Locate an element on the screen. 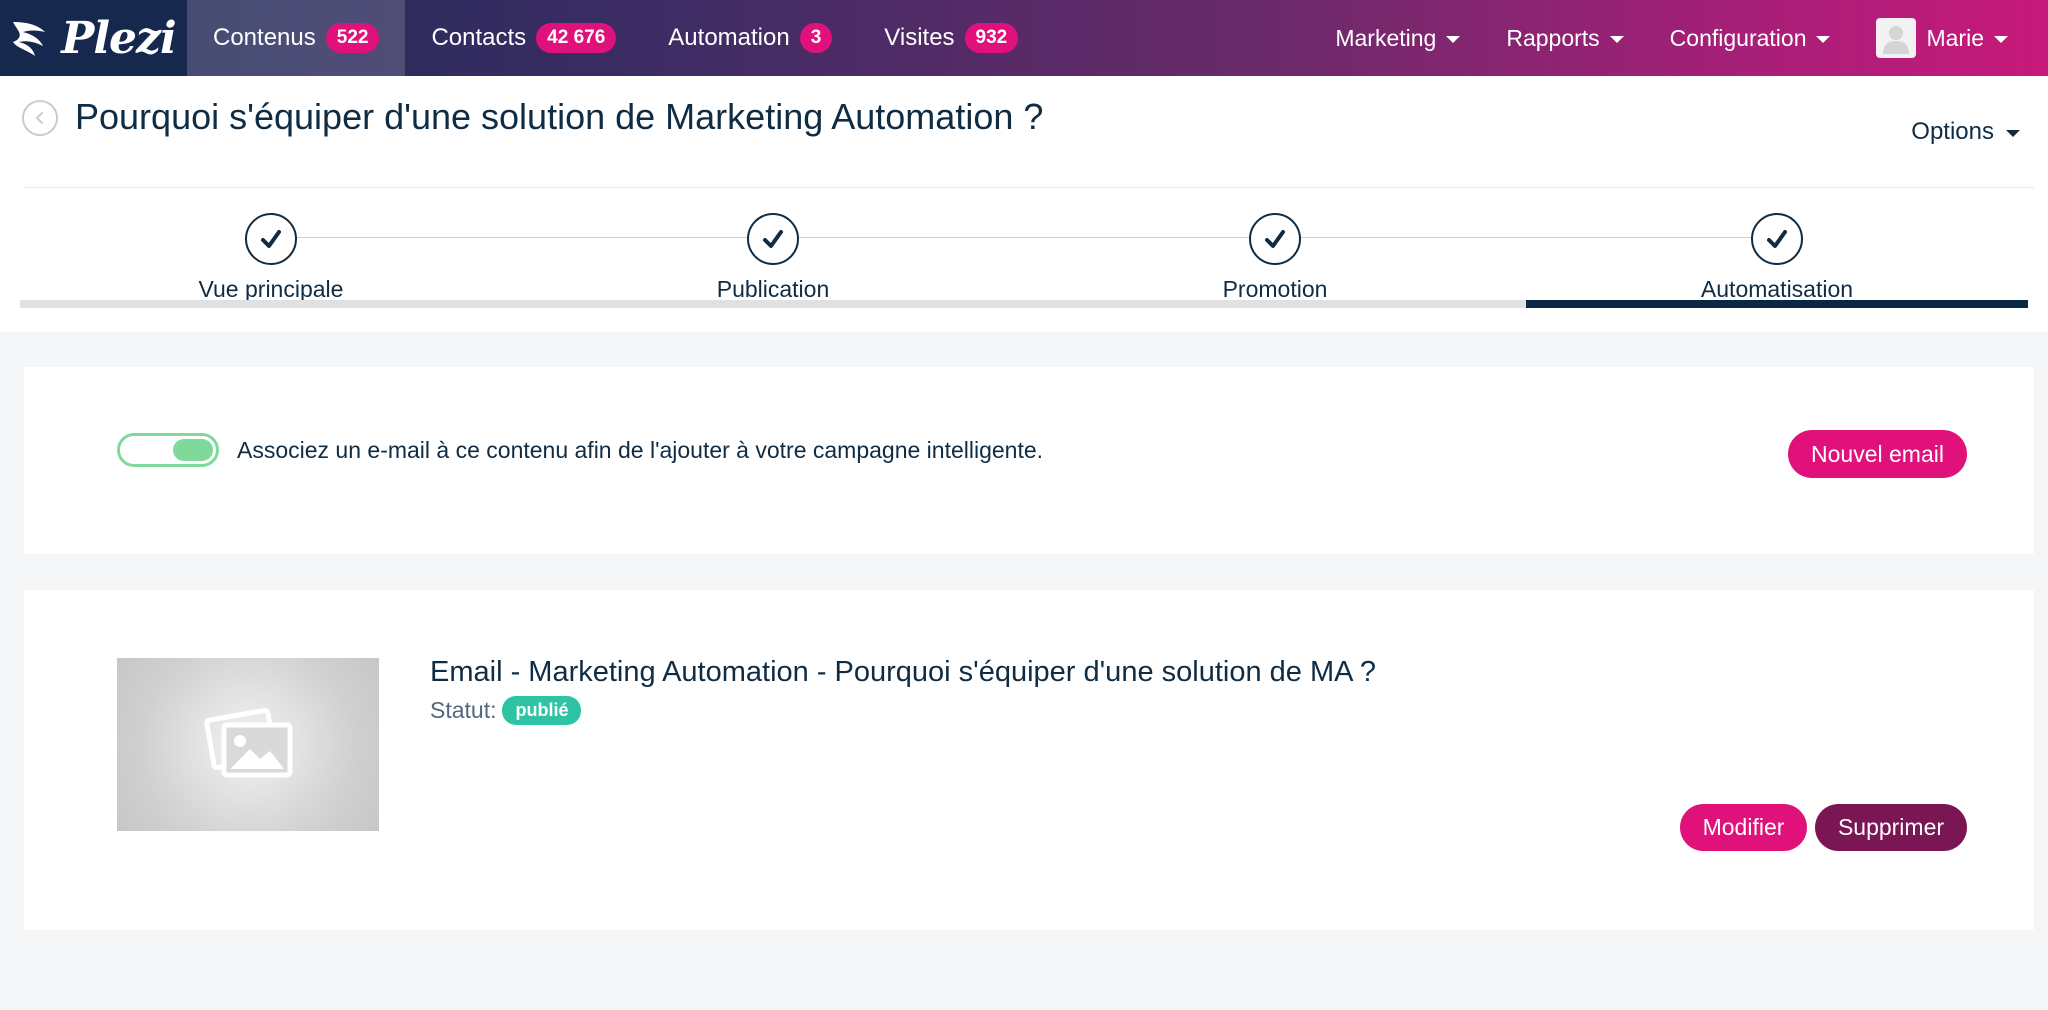  step-label: Vue principale is located at coordinates (271, 289).